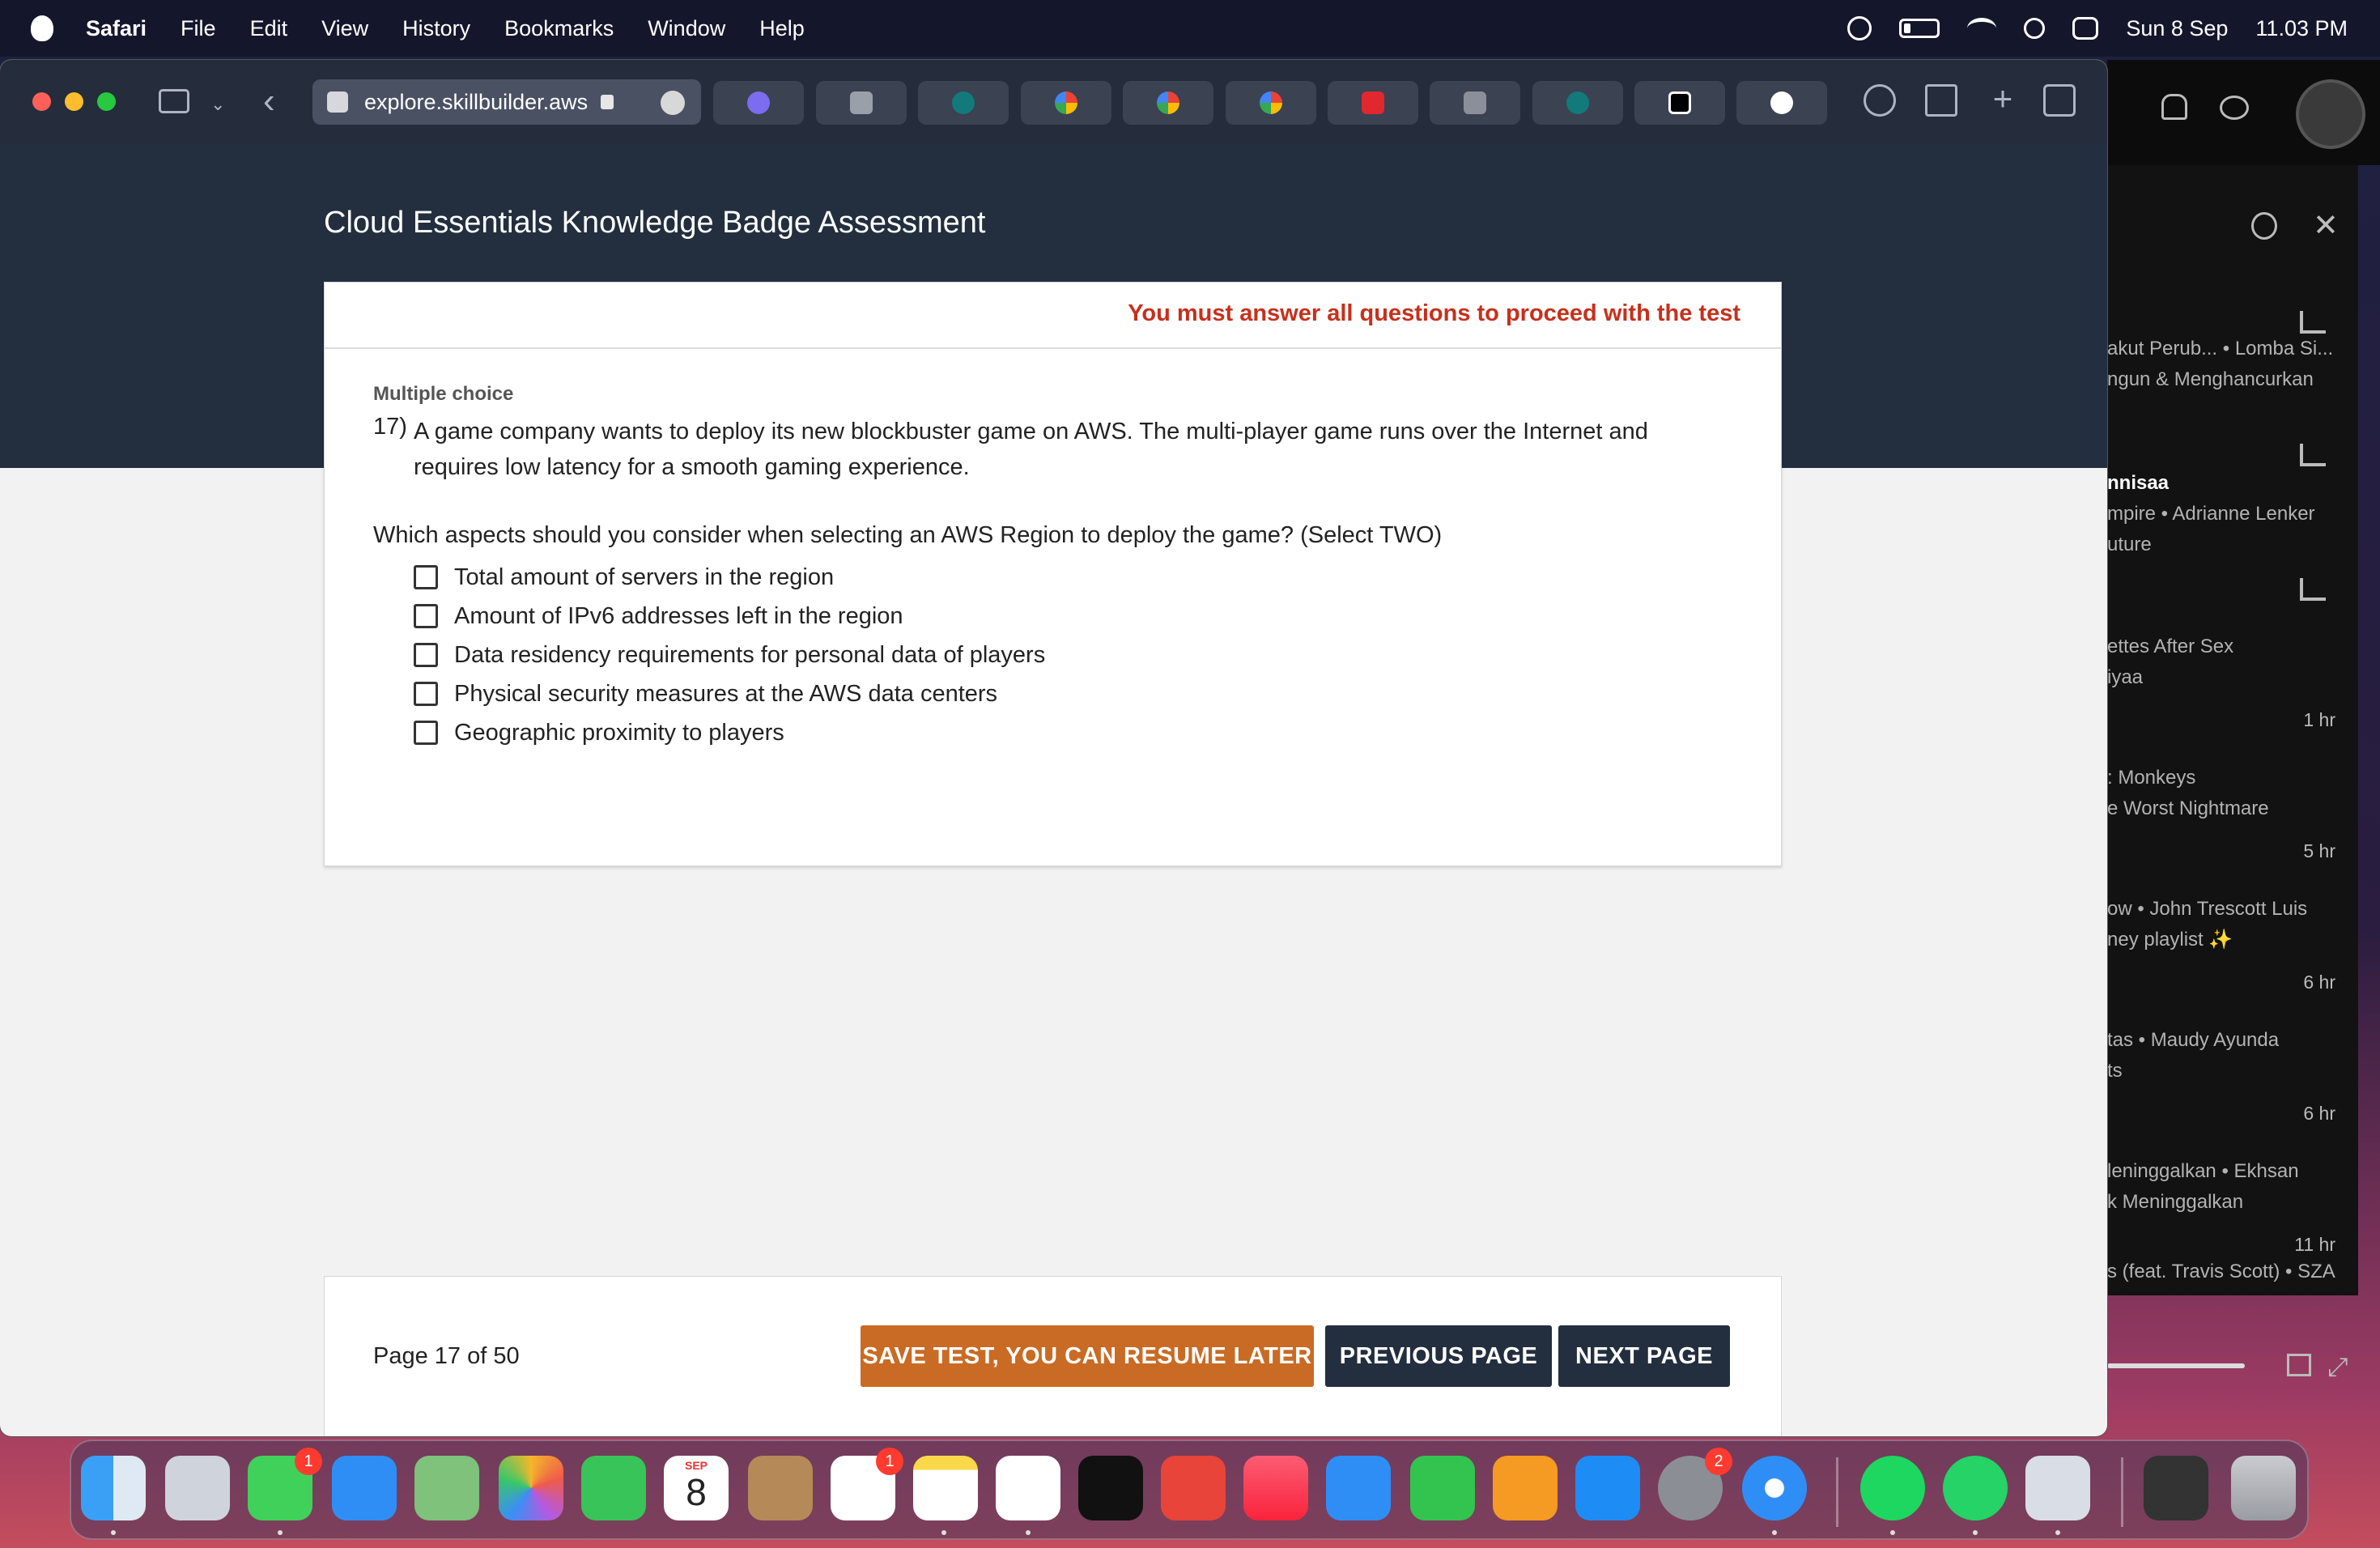 The image size is (2380, 1548). What do you see at coordinates (436, 29) in the screenshot?
I see `menu-history: History` at bounding box center [436, 29].